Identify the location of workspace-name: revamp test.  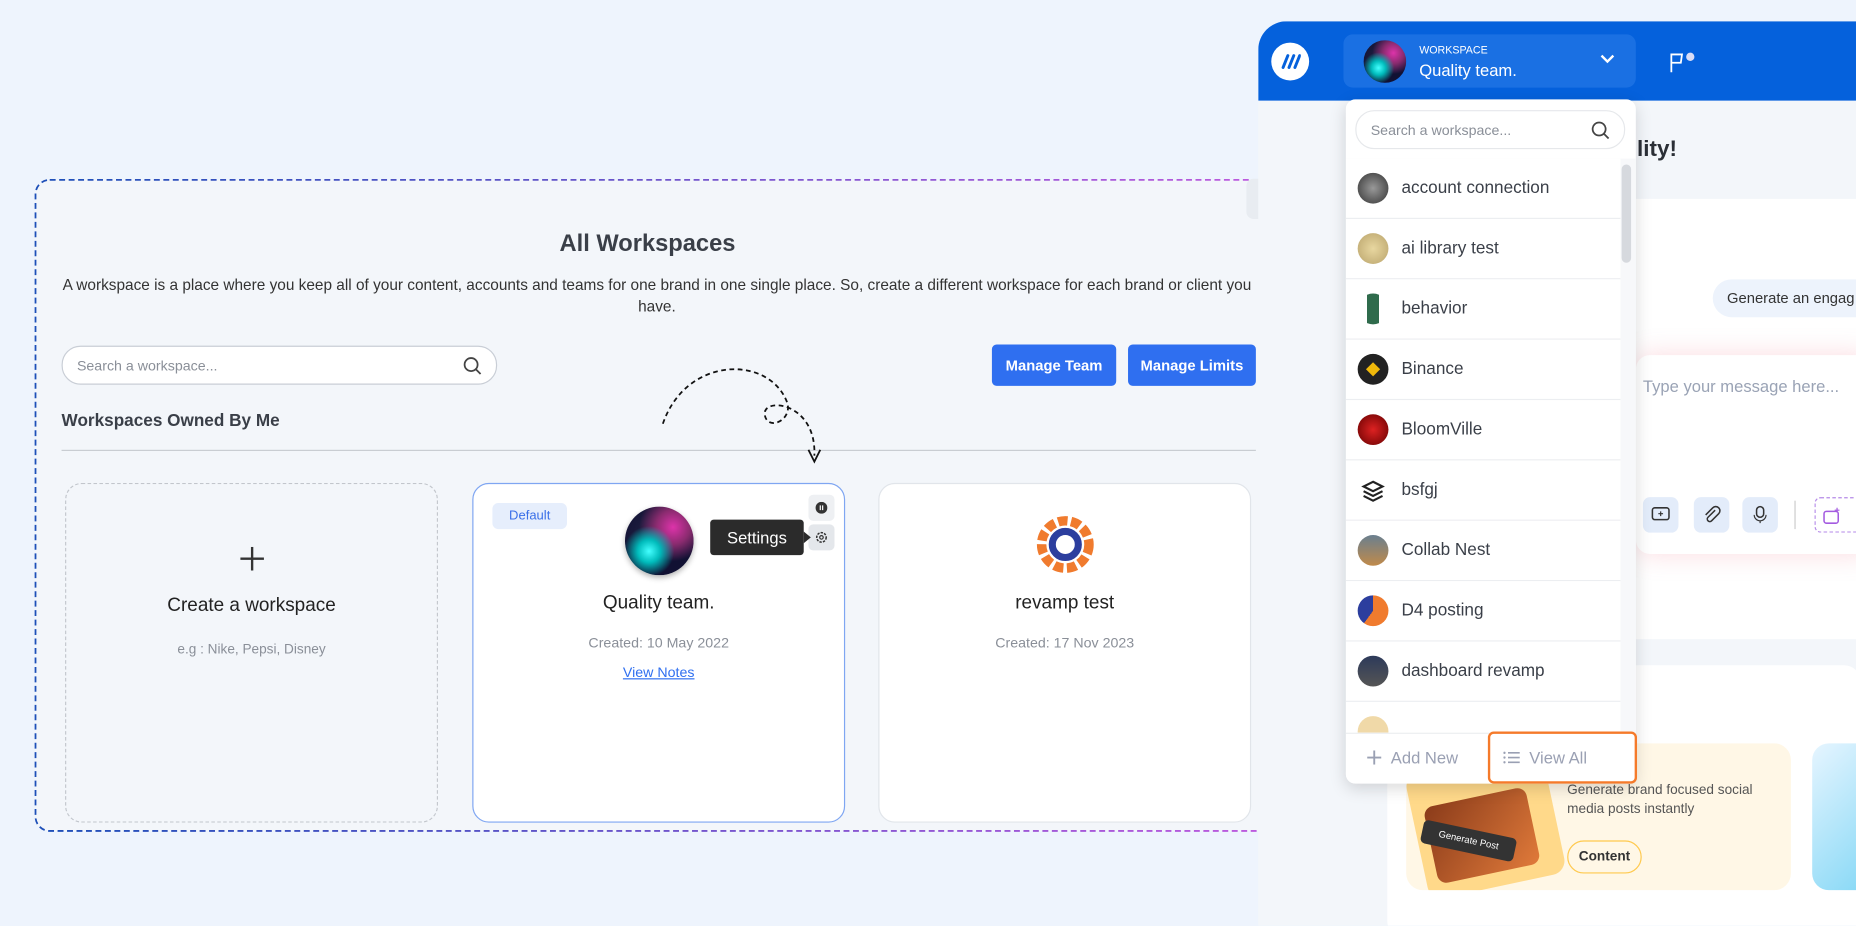
(1065, 603).